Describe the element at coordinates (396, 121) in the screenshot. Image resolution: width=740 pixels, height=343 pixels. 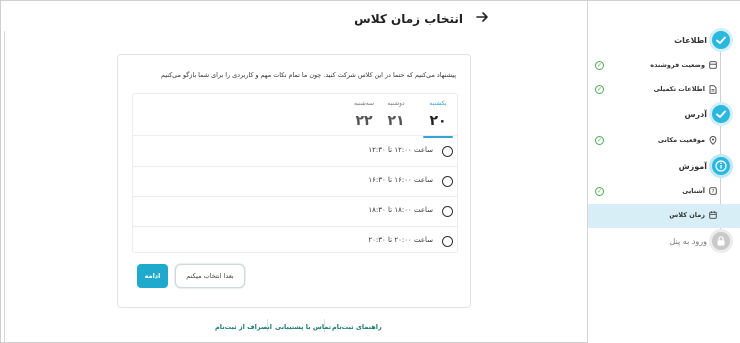
I see `day-number: ۲۱` at that location.